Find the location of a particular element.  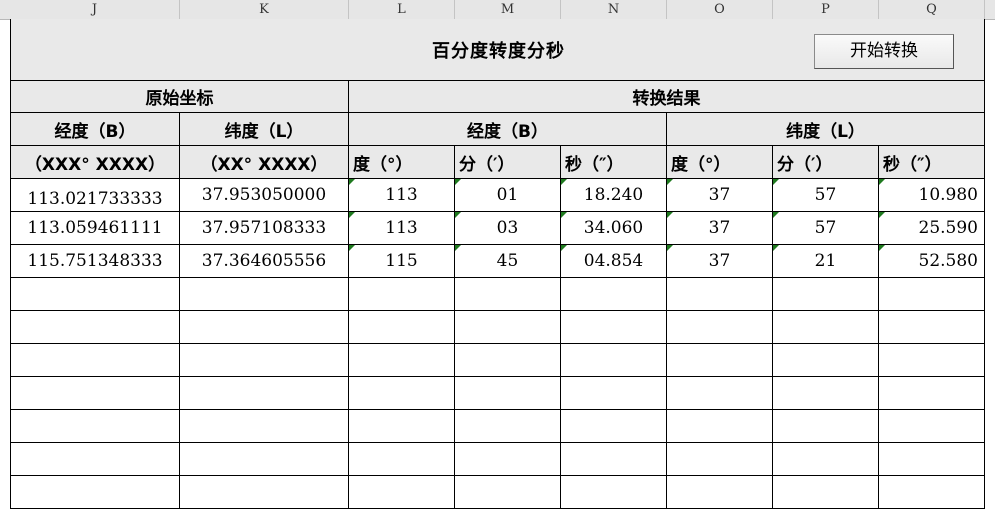

cell-lat-min: 21 is located at coordinates (826, 261).